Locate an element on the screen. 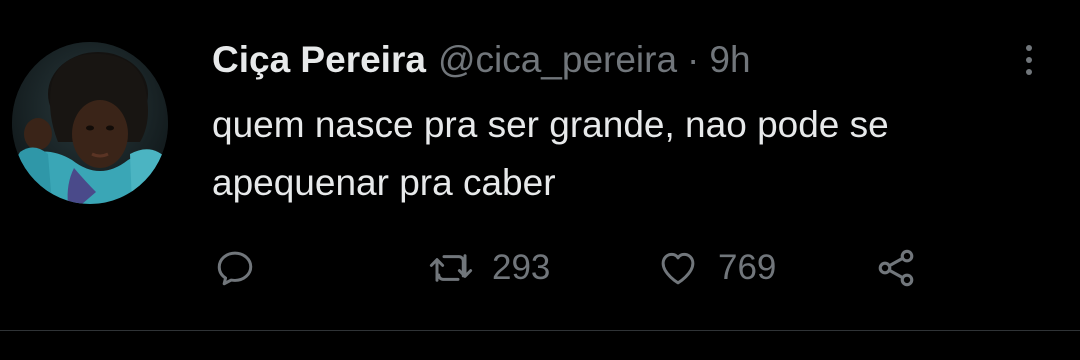 The width and height of the screenshot is (1080, 360). tweet-header: Ciça Pereira @cica_pereira · 9h is located at coordinates (481, 60).